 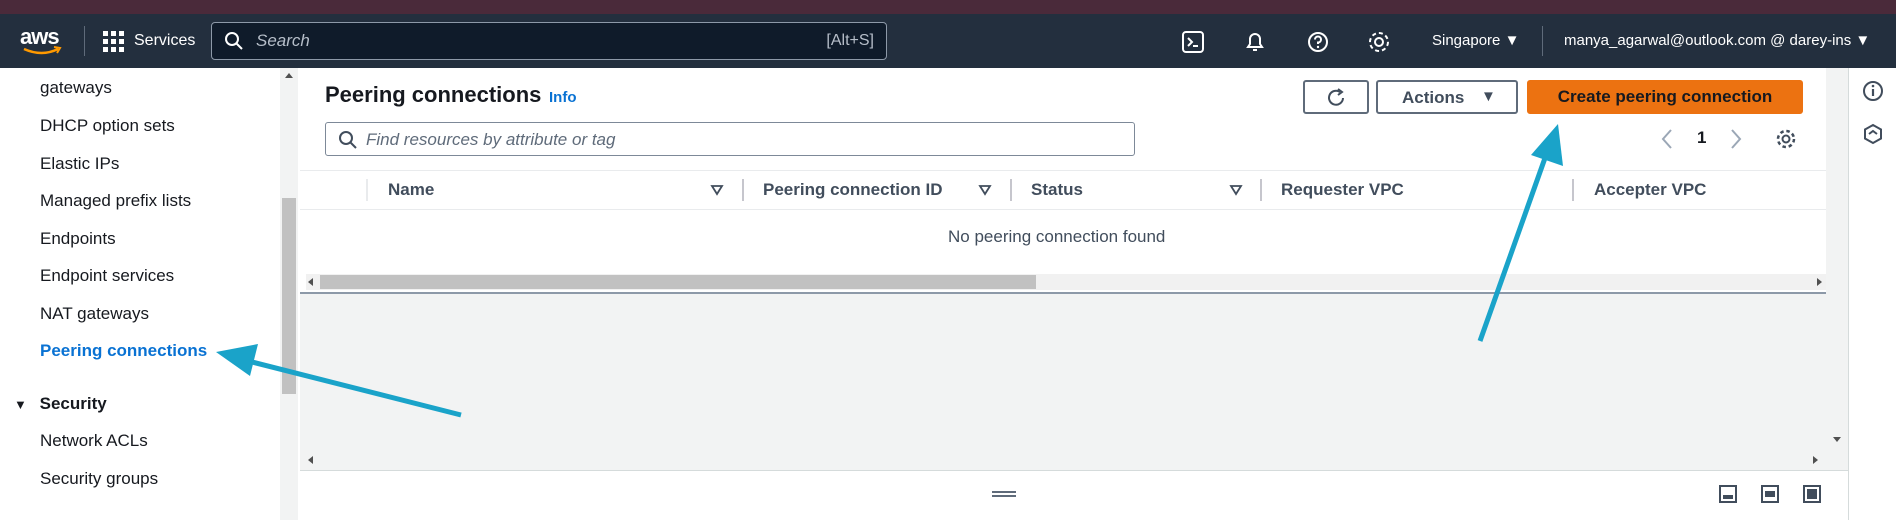 What do you see at coordinates (1066, 282) in the screenshot?
I see `table-horizontal-scrollbar` at bounding box center [1066, 282].